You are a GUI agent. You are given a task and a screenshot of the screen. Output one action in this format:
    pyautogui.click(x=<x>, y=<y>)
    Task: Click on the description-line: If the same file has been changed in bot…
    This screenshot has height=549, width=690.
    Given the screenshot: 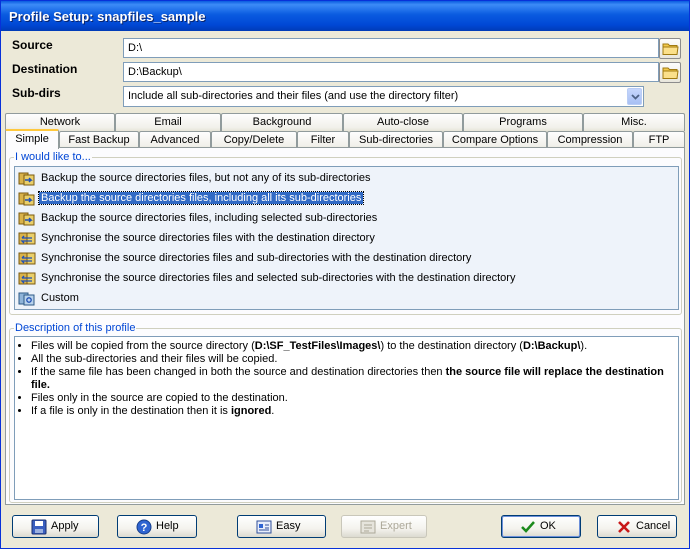 What is the action you would take?
    pyautogui.click(x=352, y=379)
    